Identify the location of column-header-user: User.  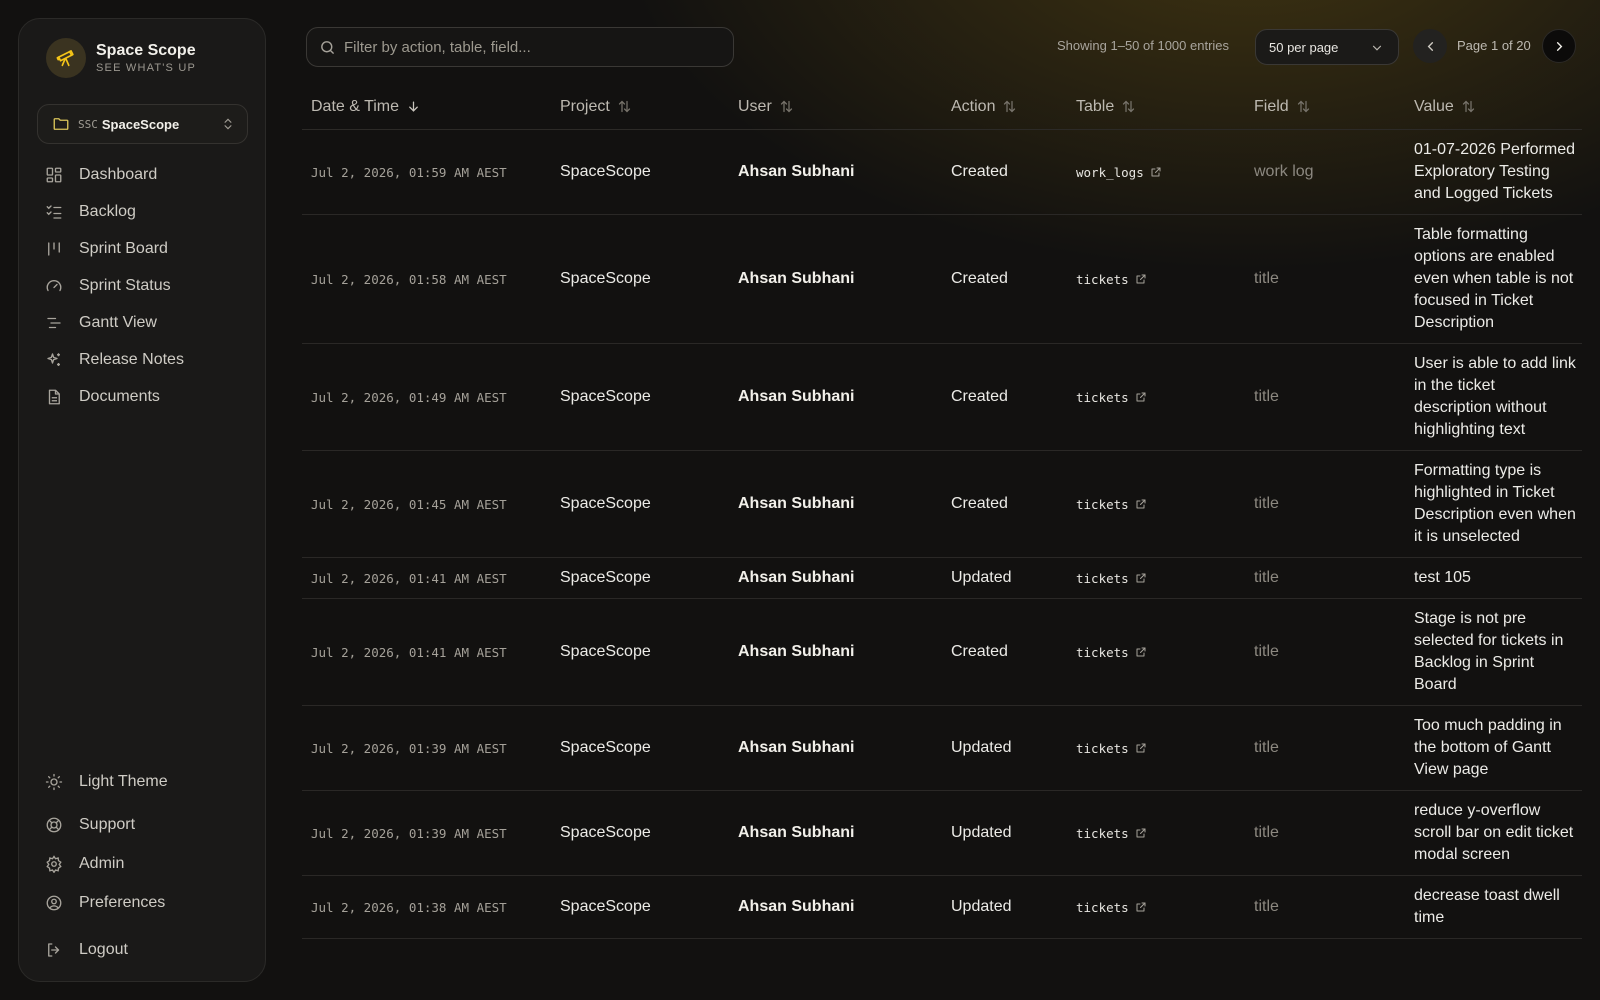
(835, 107).